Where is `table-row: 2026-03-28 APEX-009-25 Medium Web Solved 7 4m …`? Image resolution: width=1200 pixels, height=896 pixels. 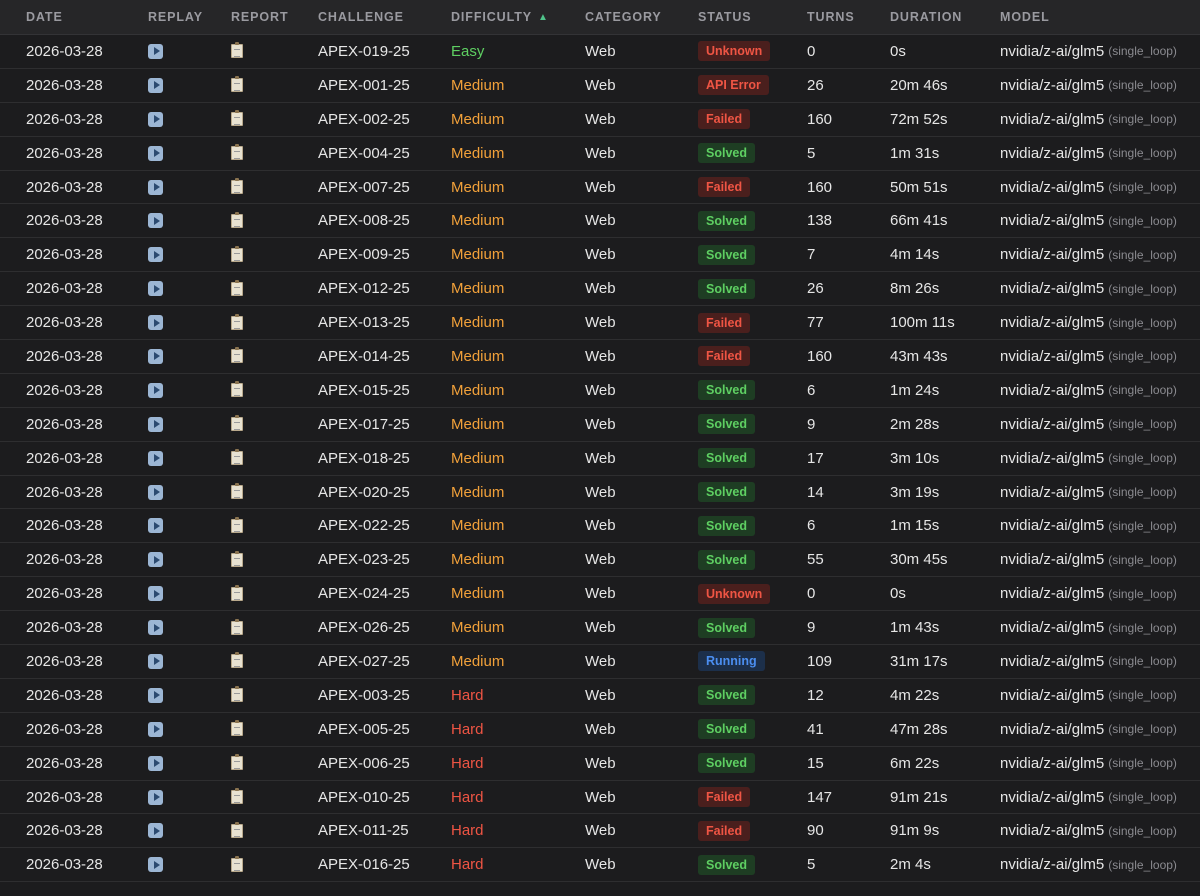
table-row: 2026-03-28 APEX-009-25 Medium Web Solved 7 4m … is located at coordinates (600, 255).